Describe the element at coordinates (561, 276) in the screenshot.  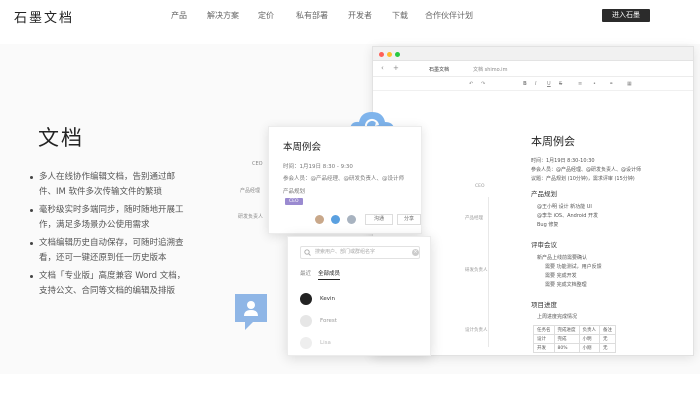
I see `doc-review-item: 需要 完成开发` at that location.